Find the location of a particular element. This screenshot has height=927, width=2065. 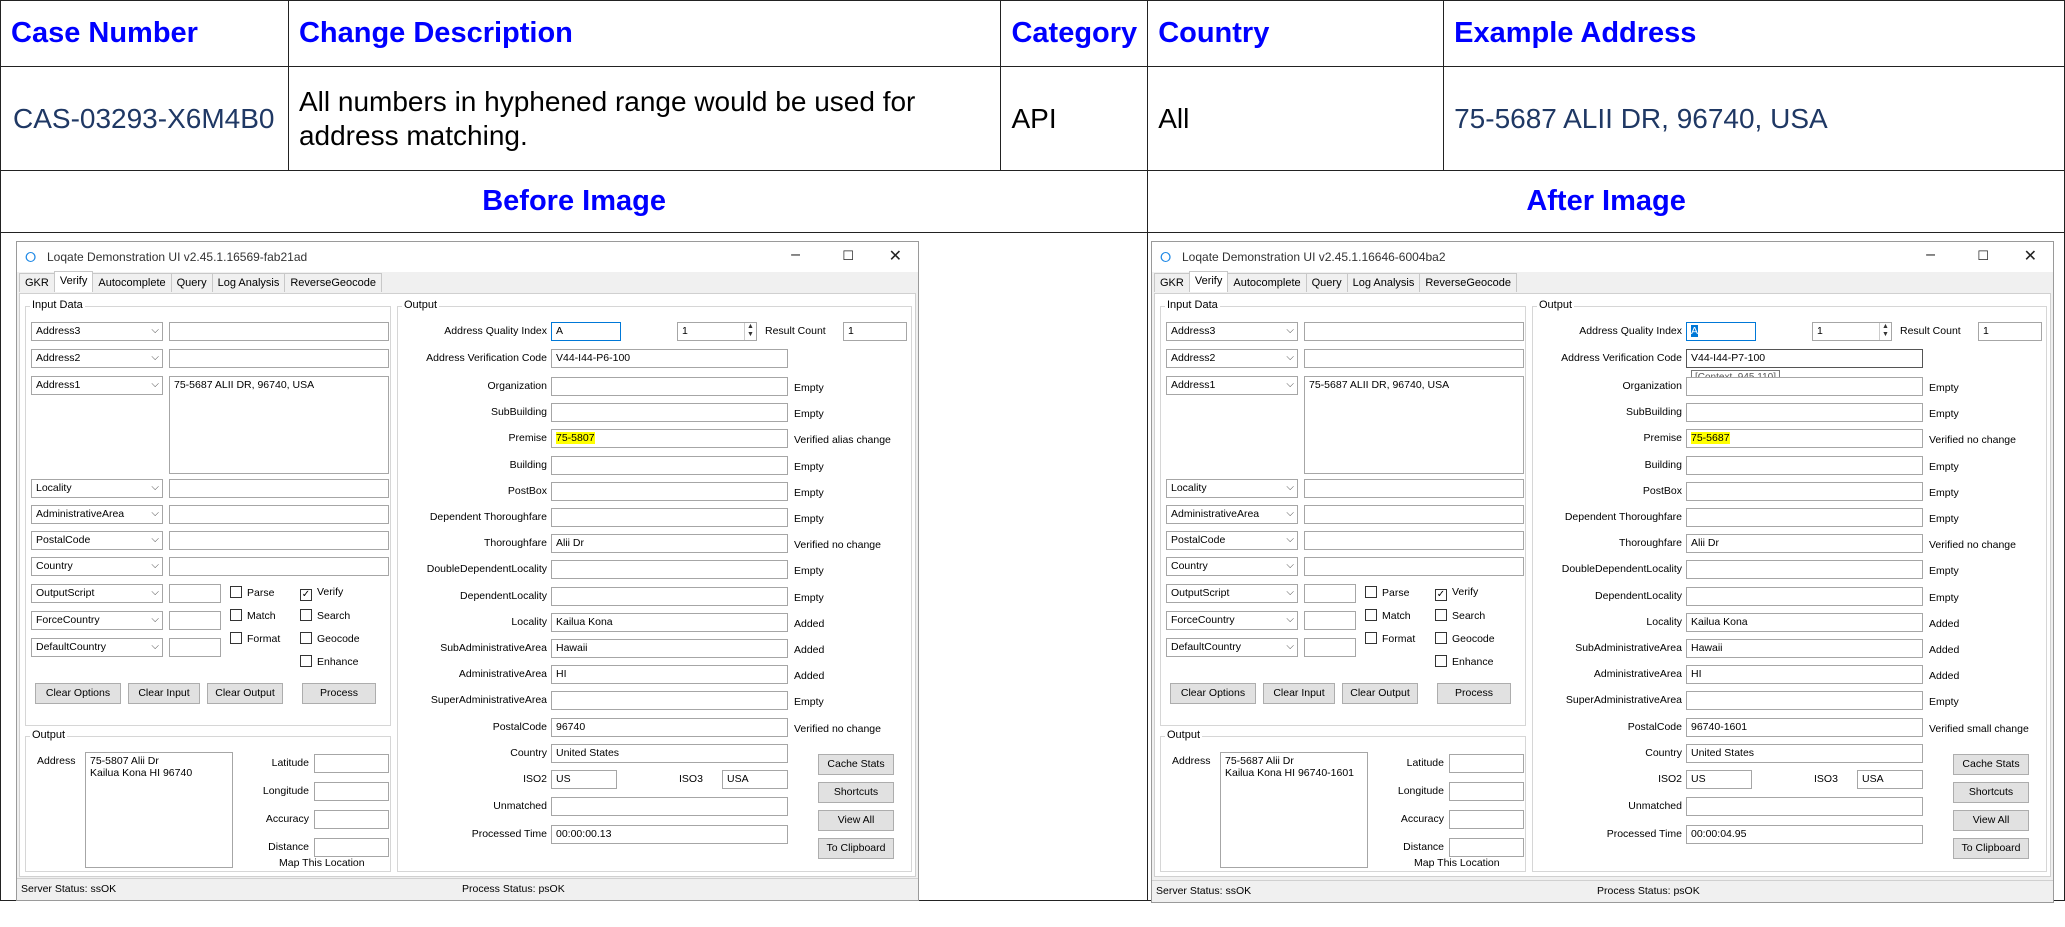

result-count-output: 1 is located at coordinates (875, 331).